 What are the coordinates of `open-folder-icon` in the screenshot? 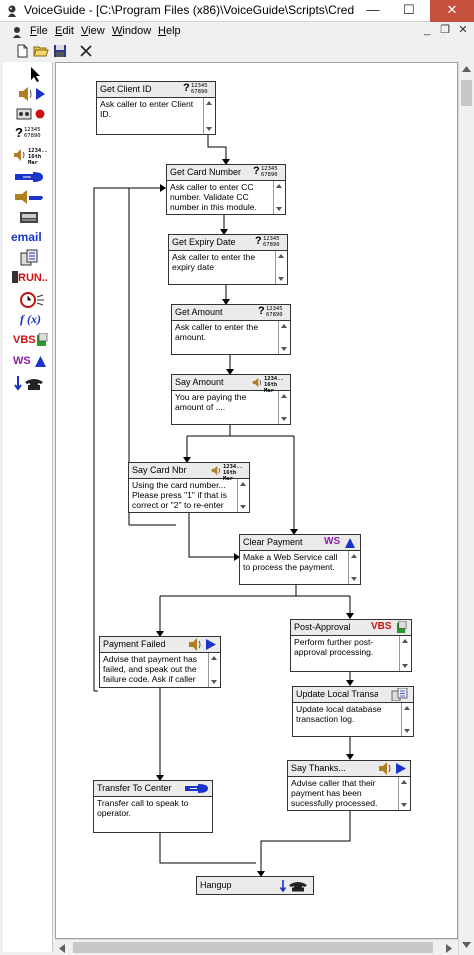 It's located at (41, 51).